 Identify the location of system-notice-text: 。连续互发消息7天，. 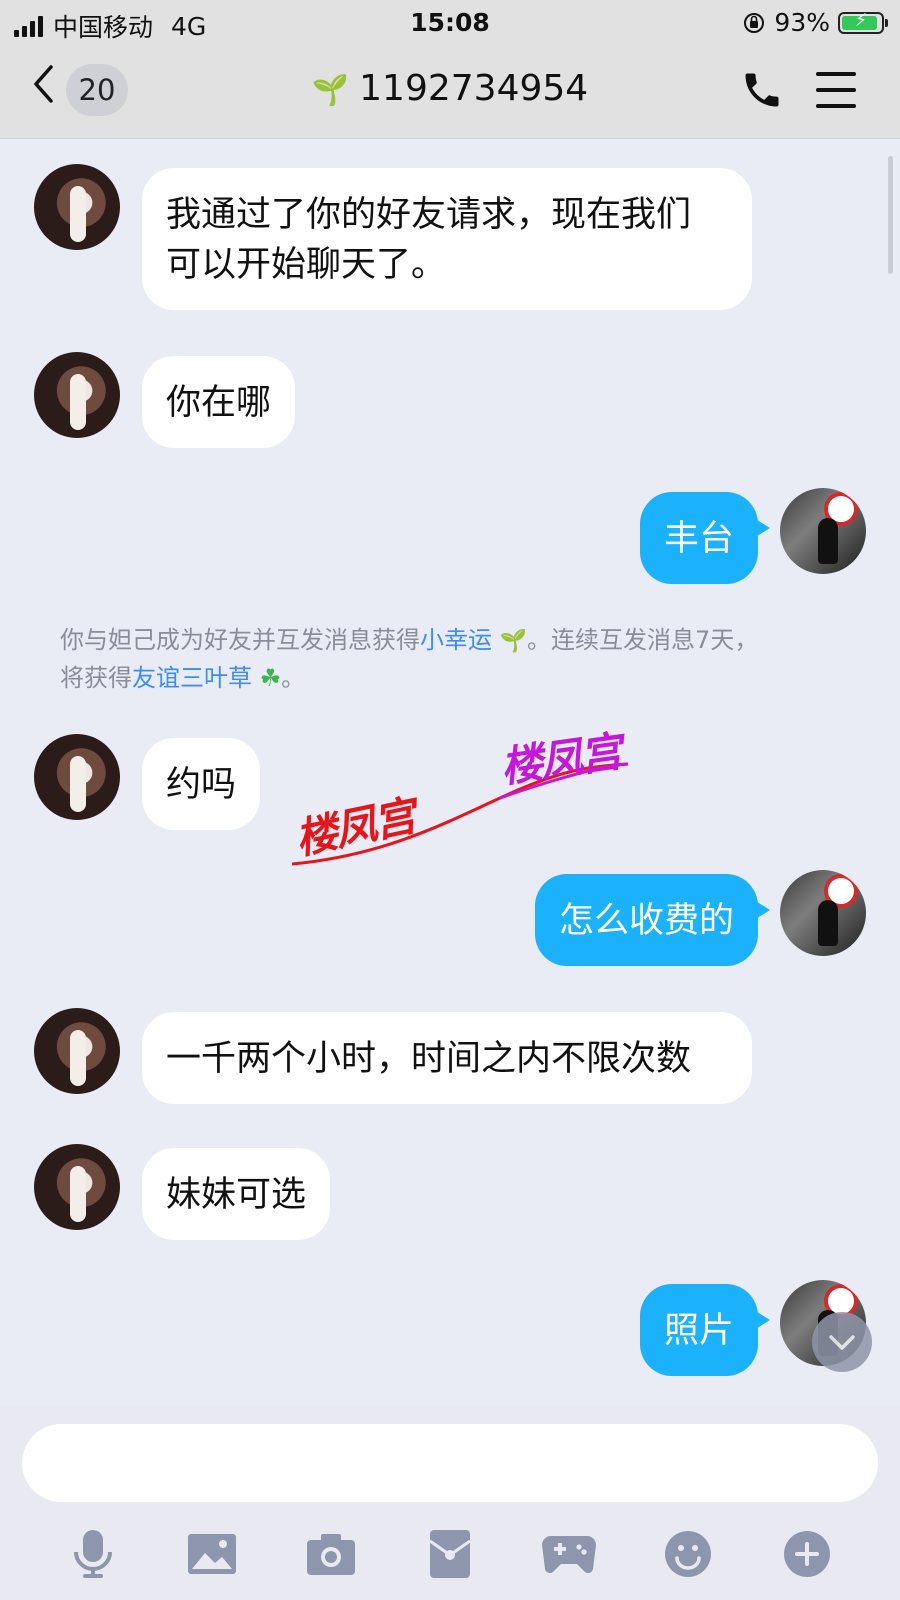
(643, 640).